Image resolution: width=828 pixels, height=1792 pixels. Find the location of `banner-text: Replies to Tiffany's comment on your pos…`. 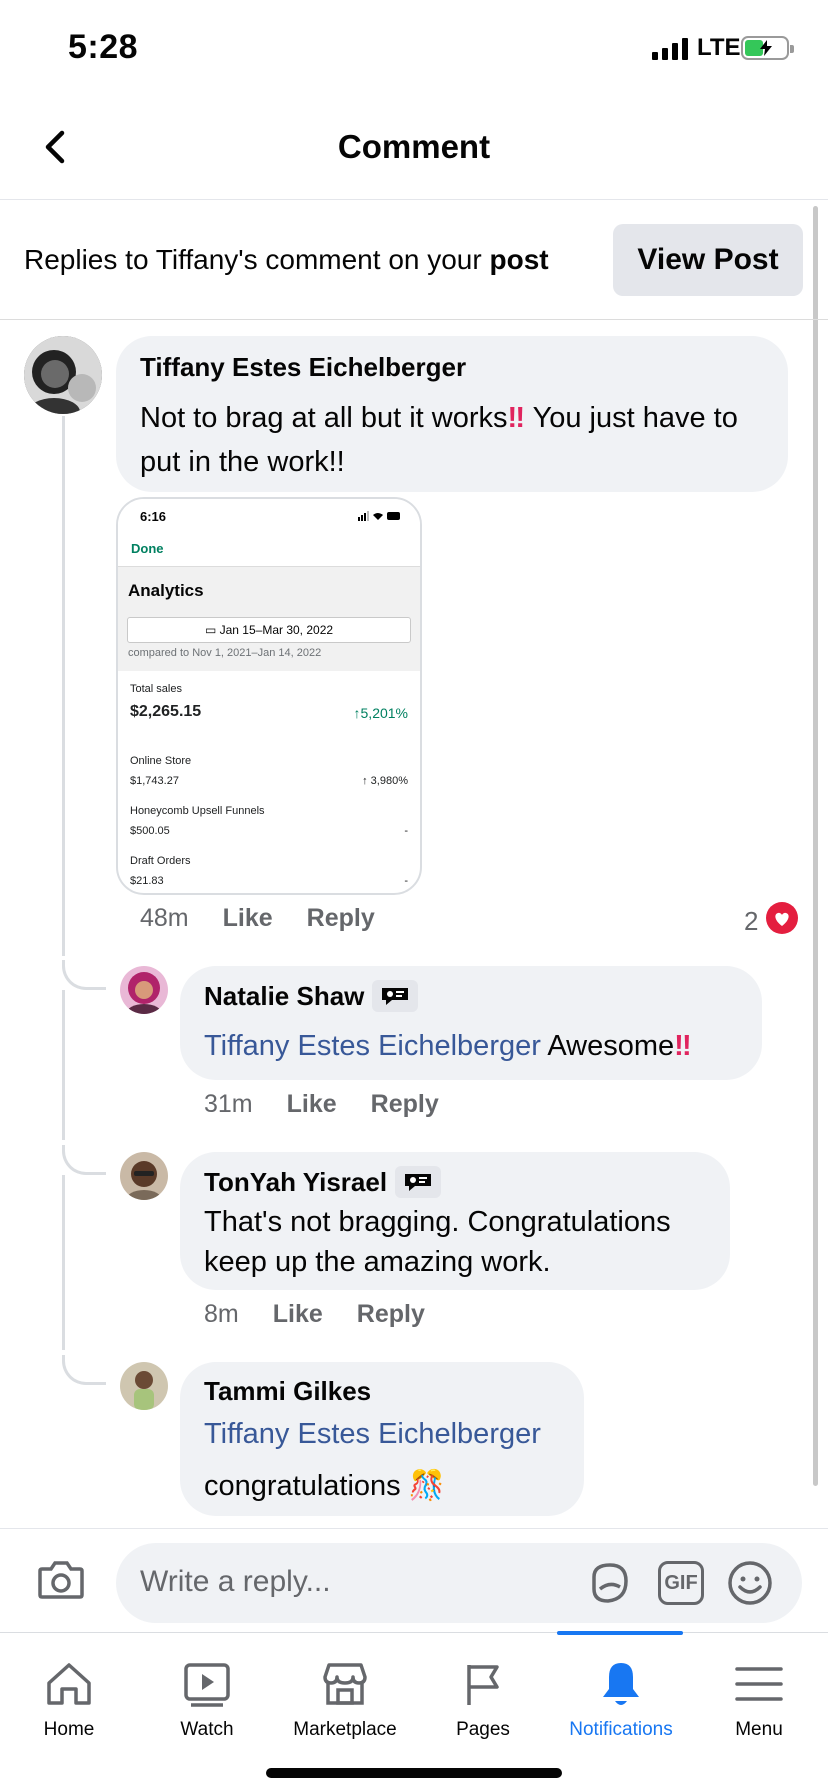

banner-text: Replies to Tiffany's comment on your pos… is located at coordinates (286, 260).